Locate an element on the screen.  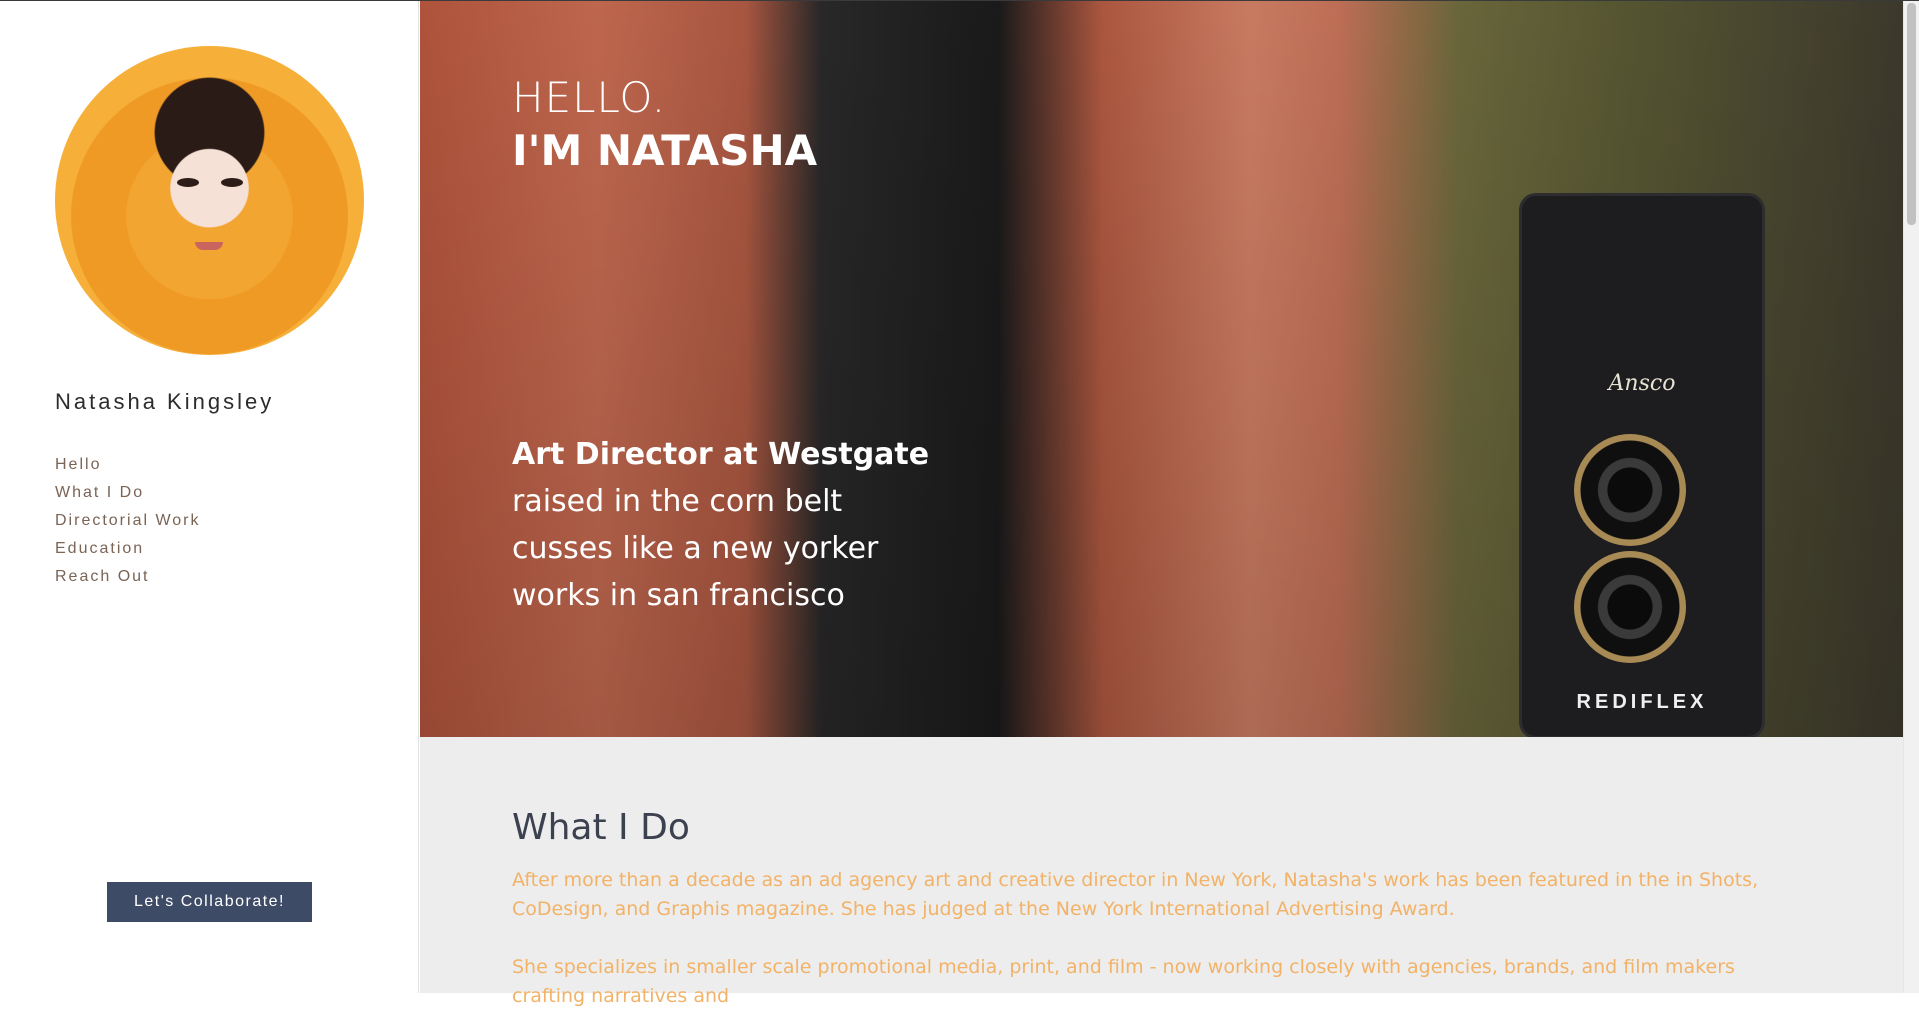
avatar-eye-right is located at coordinates (232, 182).